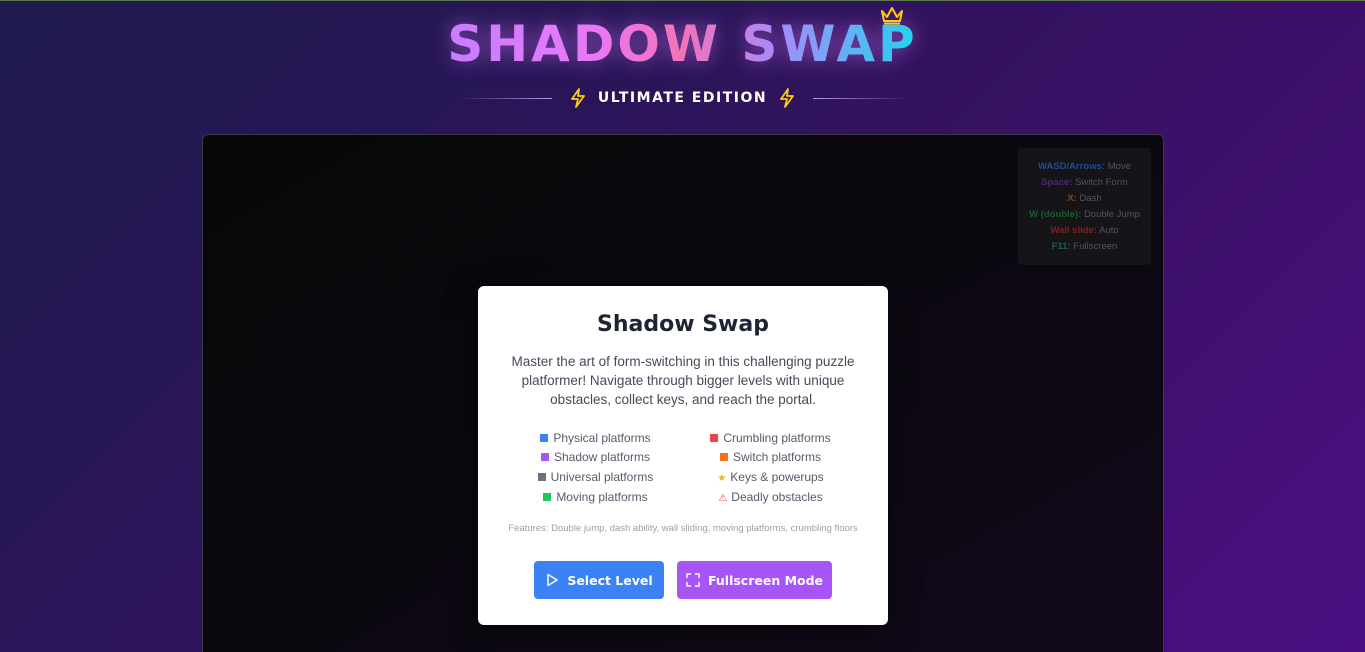 This screenshot has height=652, width=1365. I want to click on control-row-fullscreen: F11: Fullscreen, so click(1084, 247).